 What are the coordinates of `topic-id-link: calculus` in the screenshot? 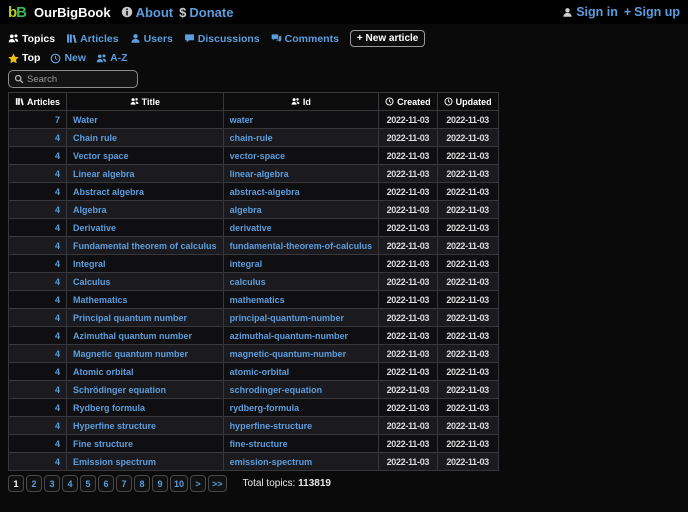 It's located at (248, 282).